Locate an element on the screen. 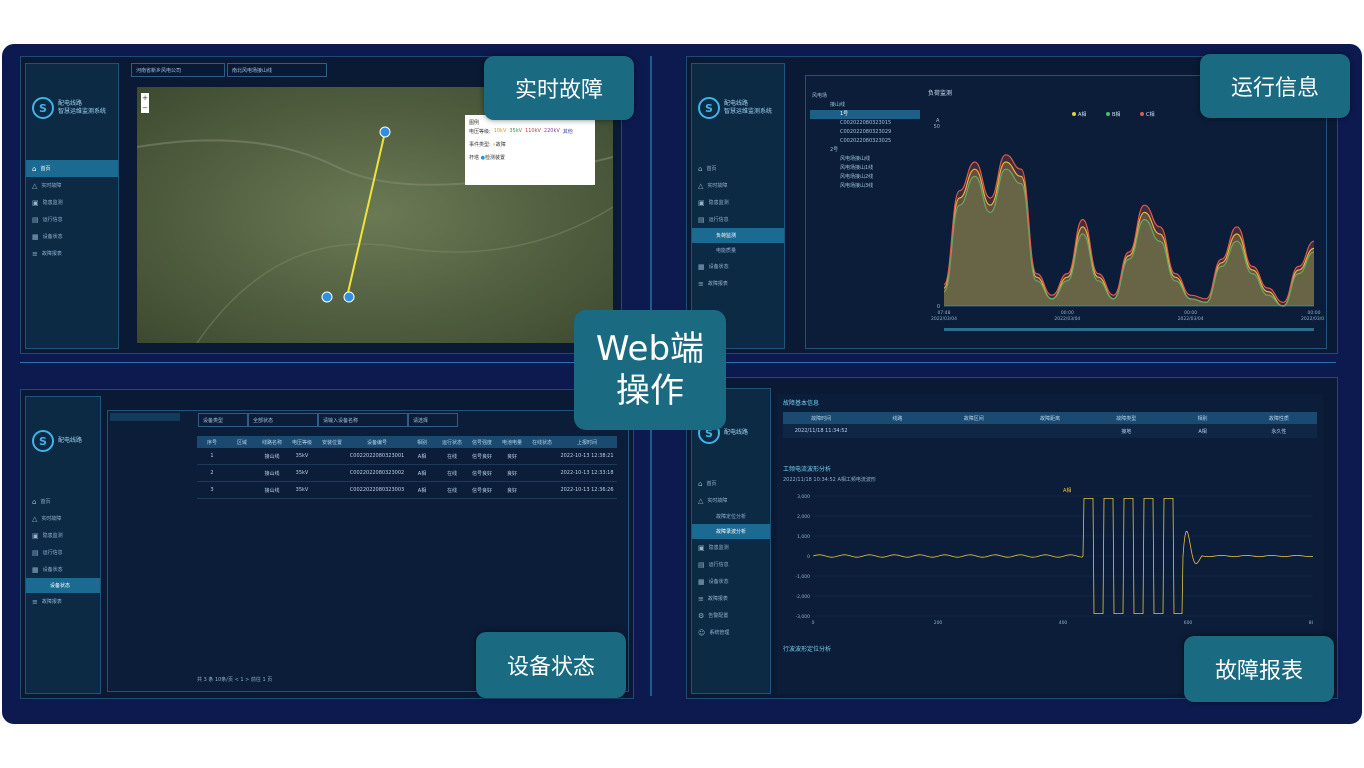 Image resolution: width=1364 pixels, height=768 pixels. search-input: 请输入设备名称 is located at coordinates (363, 420).